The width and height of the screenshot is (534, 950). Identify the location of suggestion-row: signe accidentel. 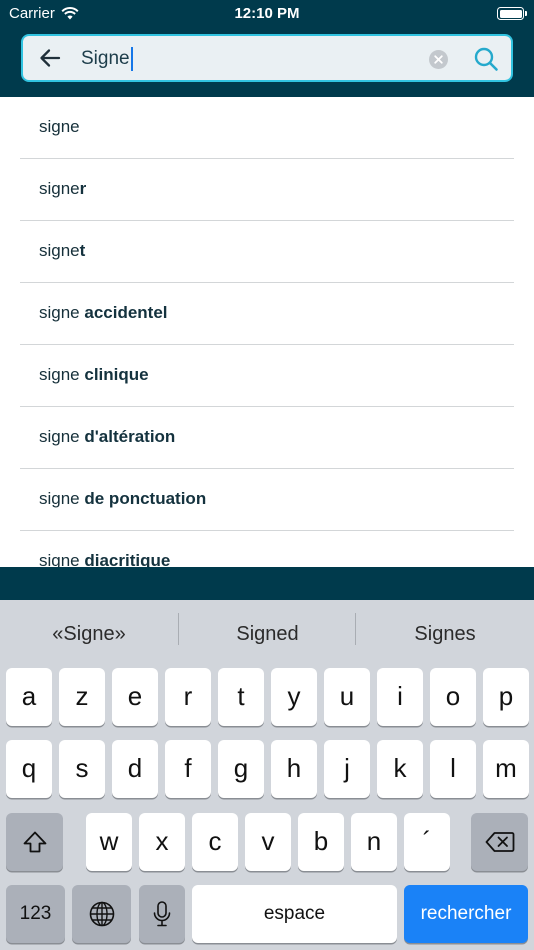
(267, 314).